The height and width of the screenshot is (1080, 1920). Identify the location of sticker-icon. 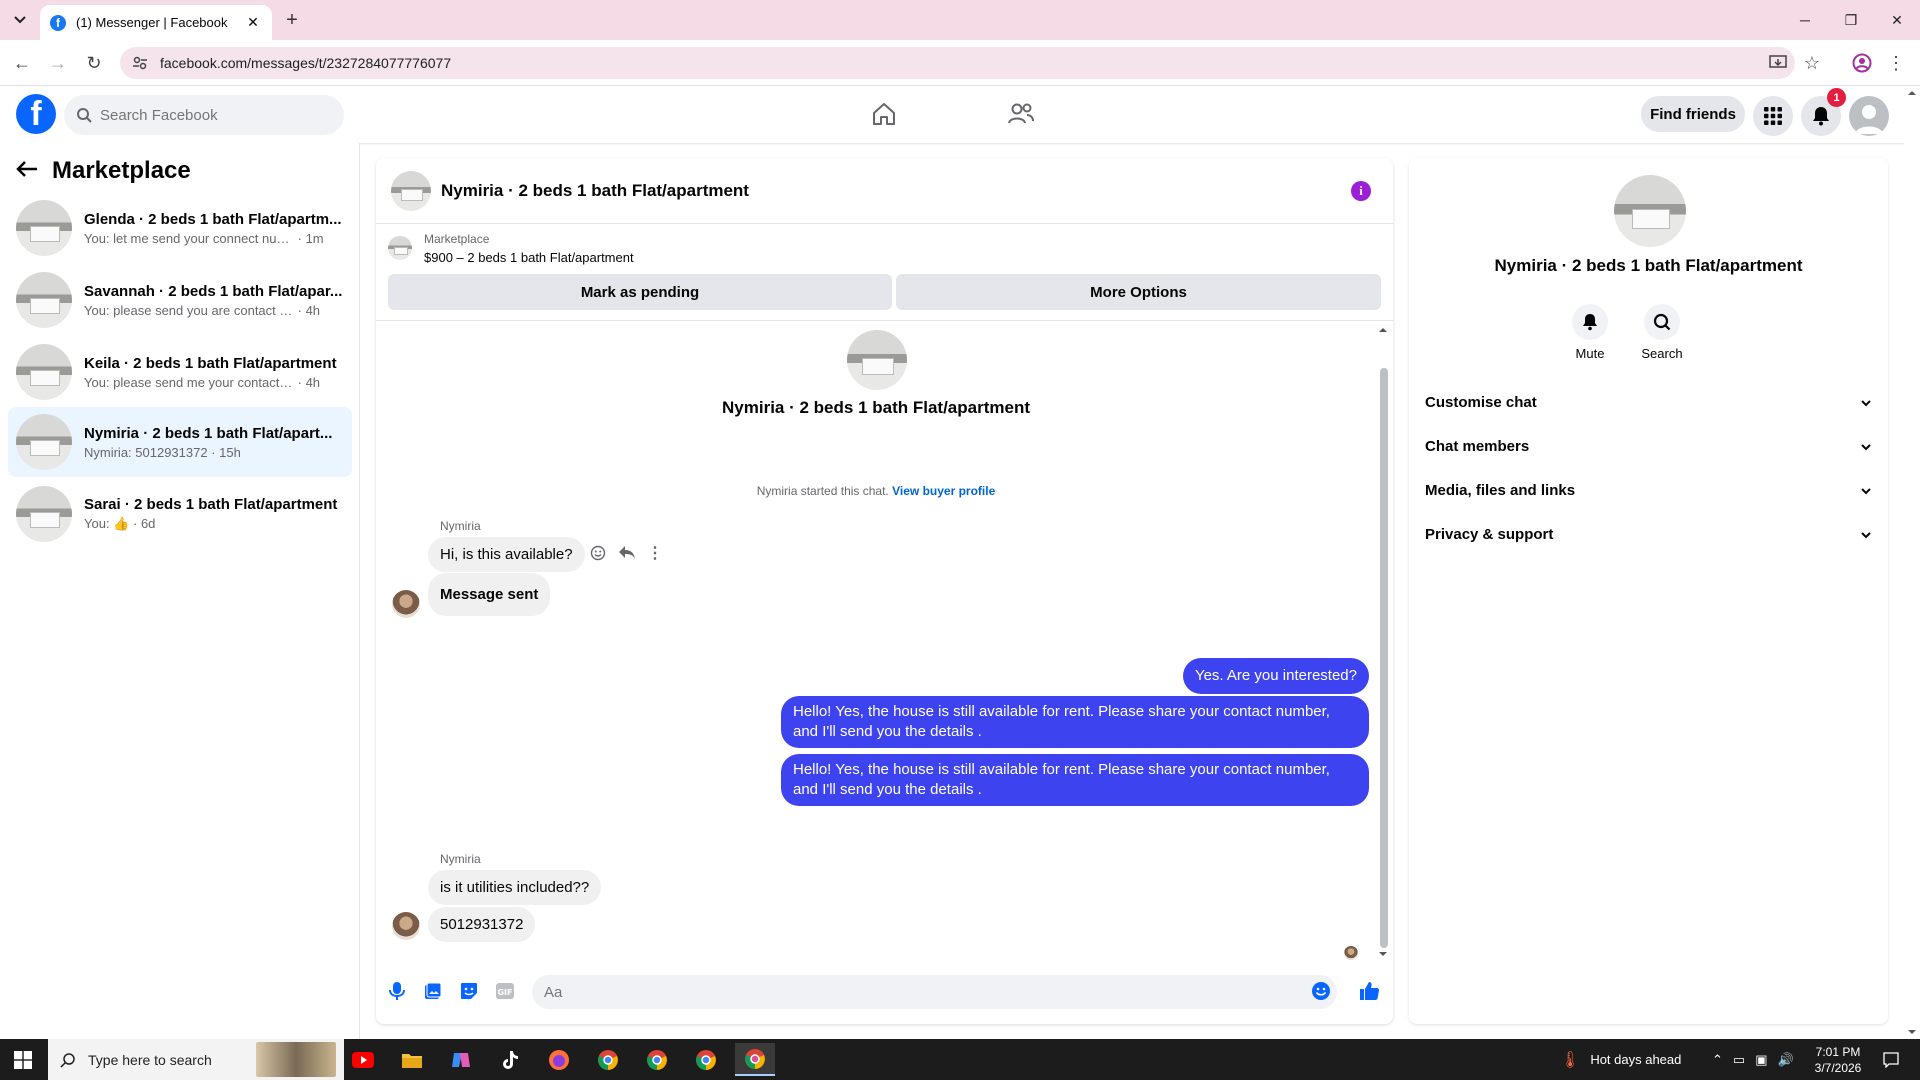
(469, 991).